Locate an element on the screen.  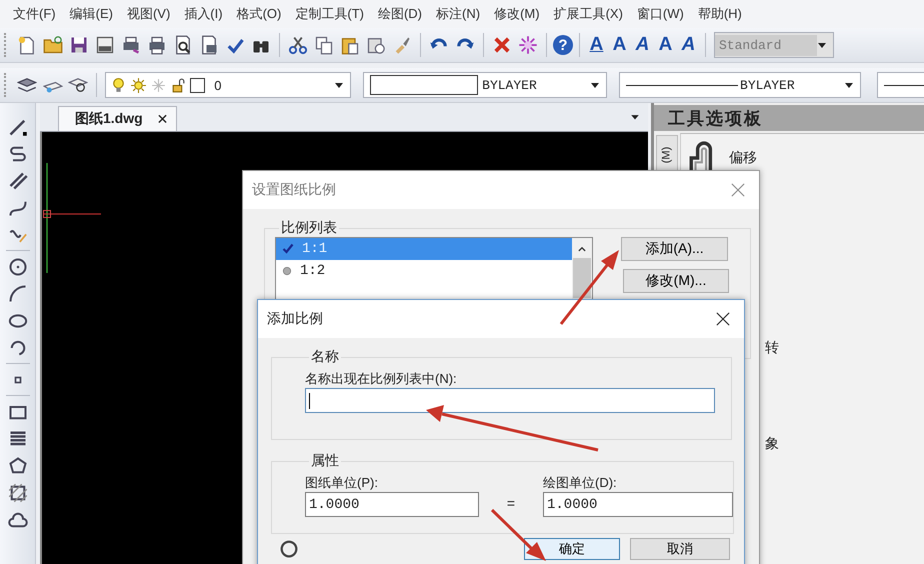
color-combo: BYLAYER is located at coordinates (485, 85).